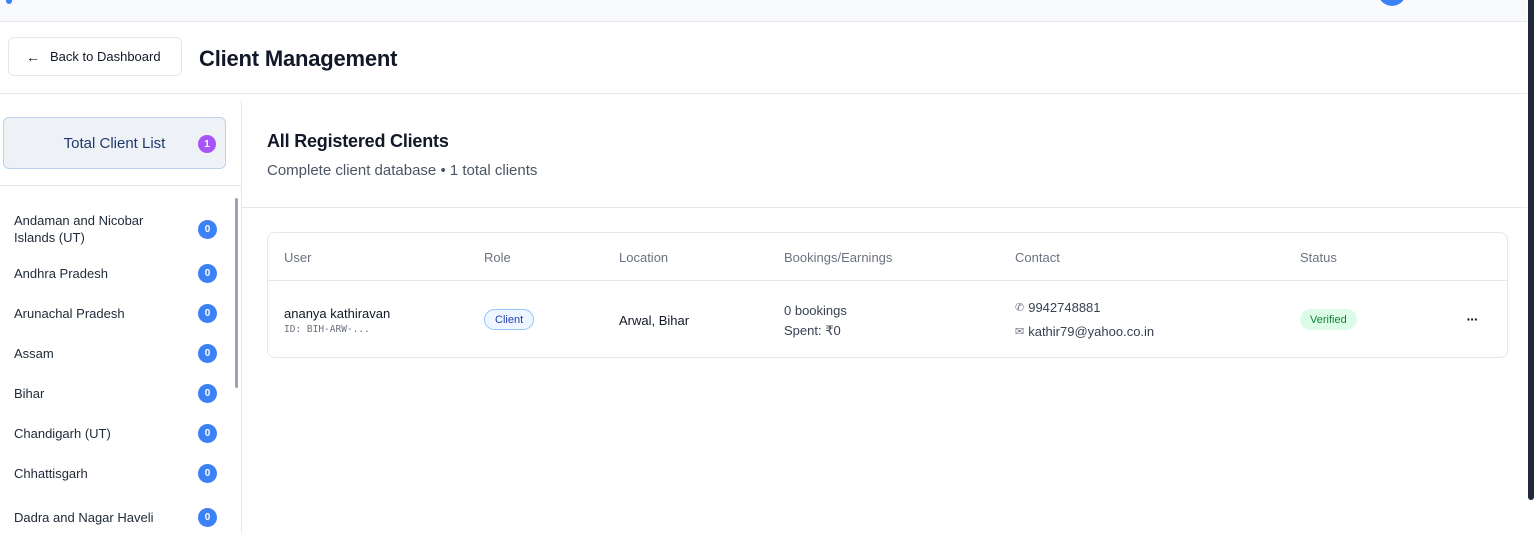 The image size is (1539, 541). I want to click on state-item: Arunachal Pradesh 0, so click(116, 313).